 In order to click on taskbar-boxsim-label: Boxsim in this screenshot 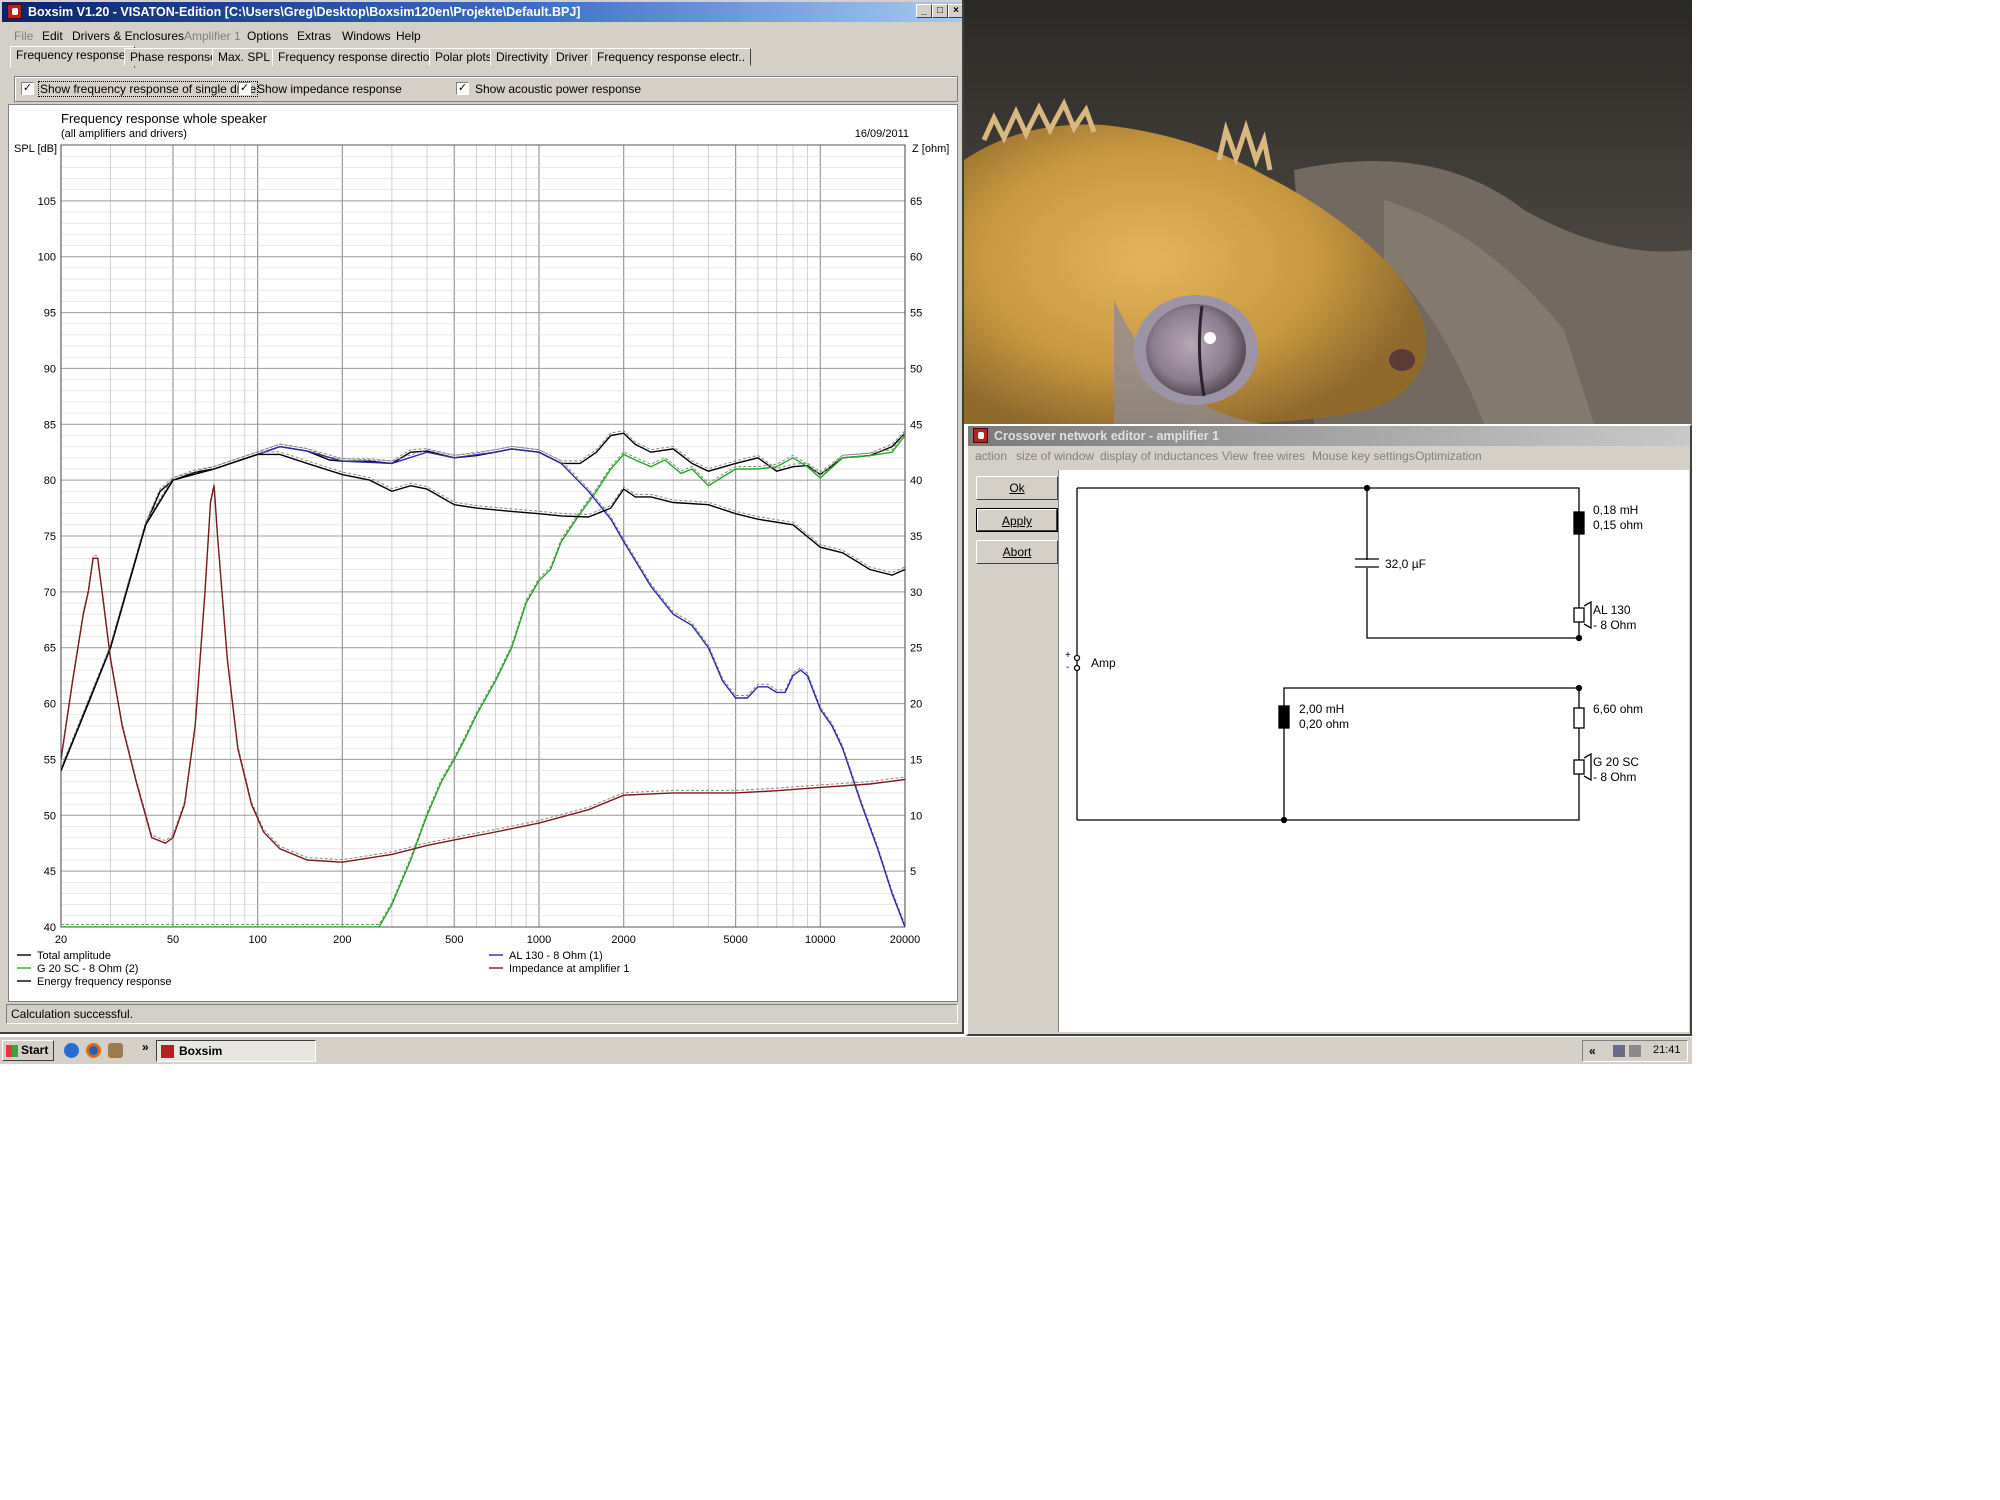, I will do `click(201, 1051)`.